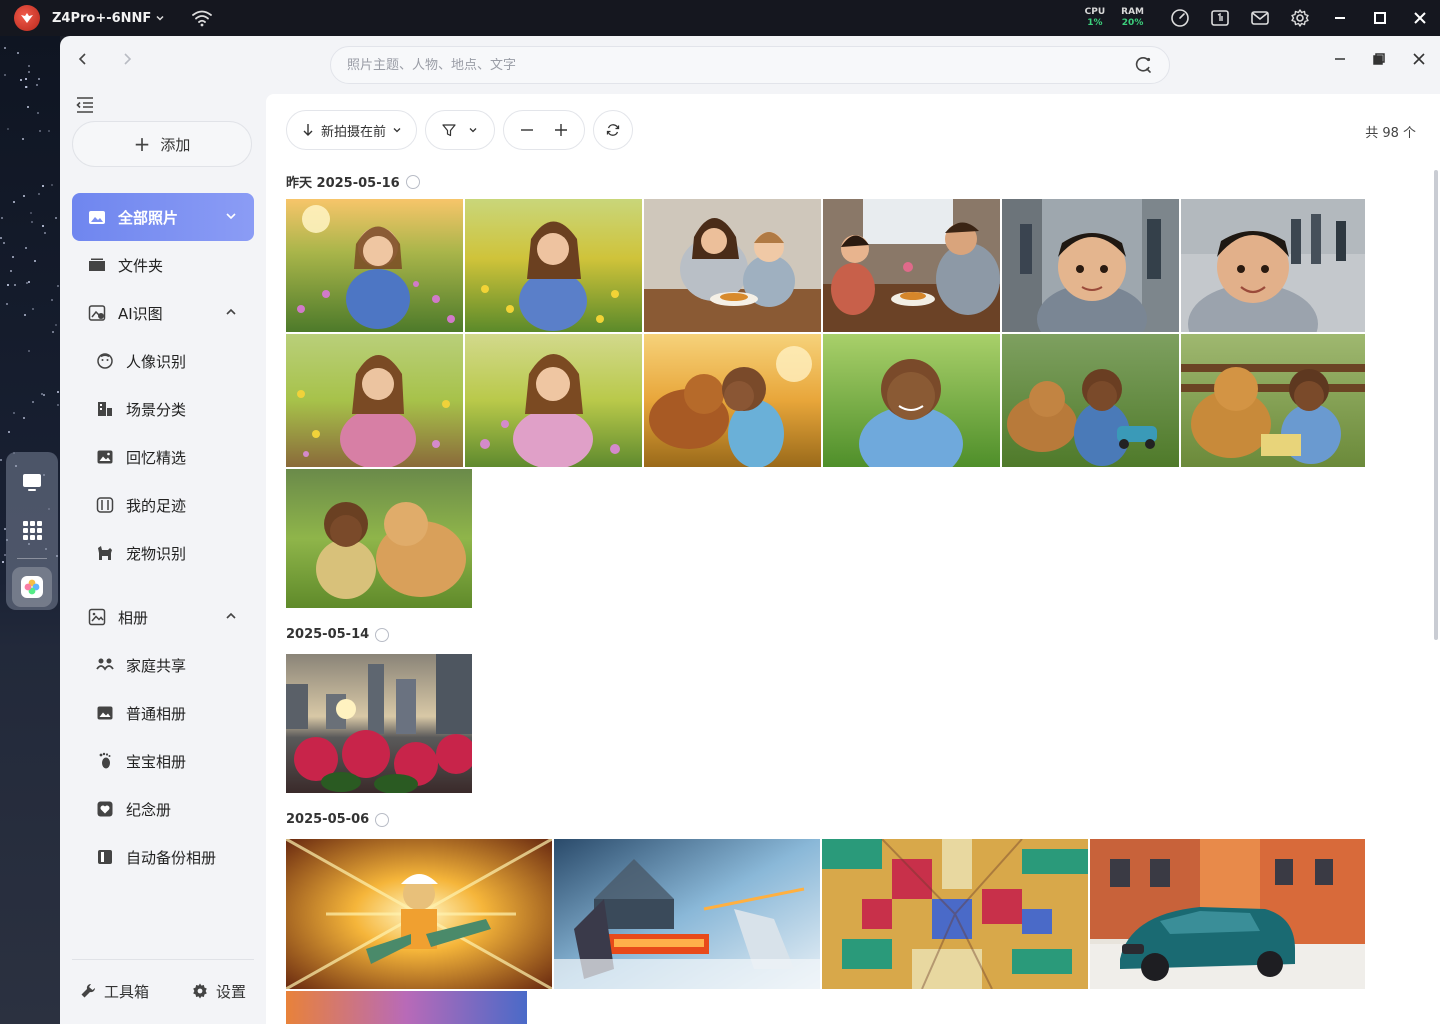  Describe the element at coordinates (1260, 18) in the screenshot. I see `mail-icon` at that location.